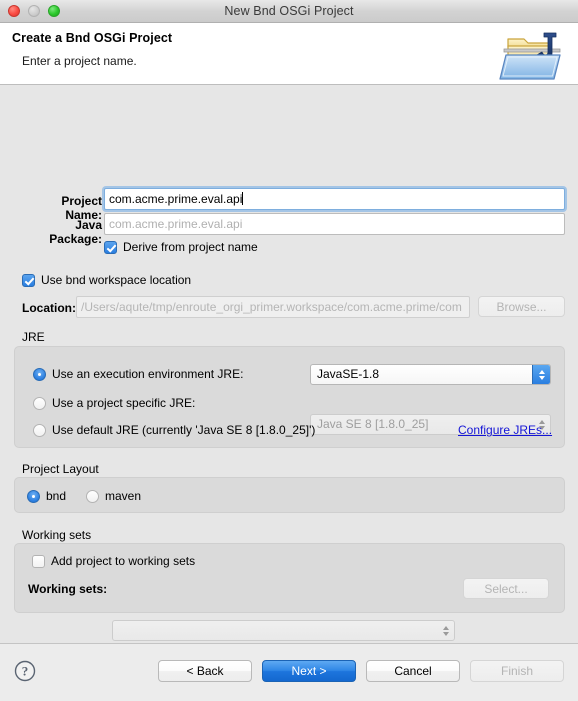  I want to click on title-bar: New Bnd OSGi Project, so click(289, 11).